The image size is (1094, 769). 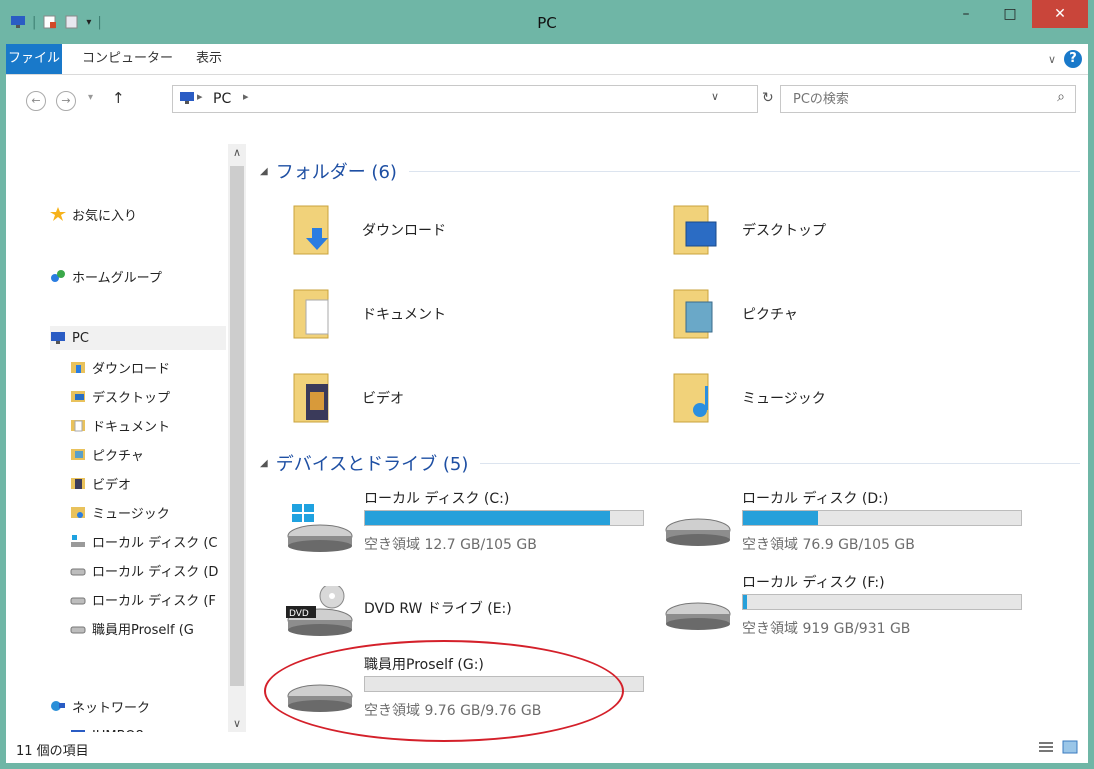 What do you see at coordinates (90, 97) in the screenshot?
I see `recent-locations-icon: ▾` at bounding box center [90, 97].